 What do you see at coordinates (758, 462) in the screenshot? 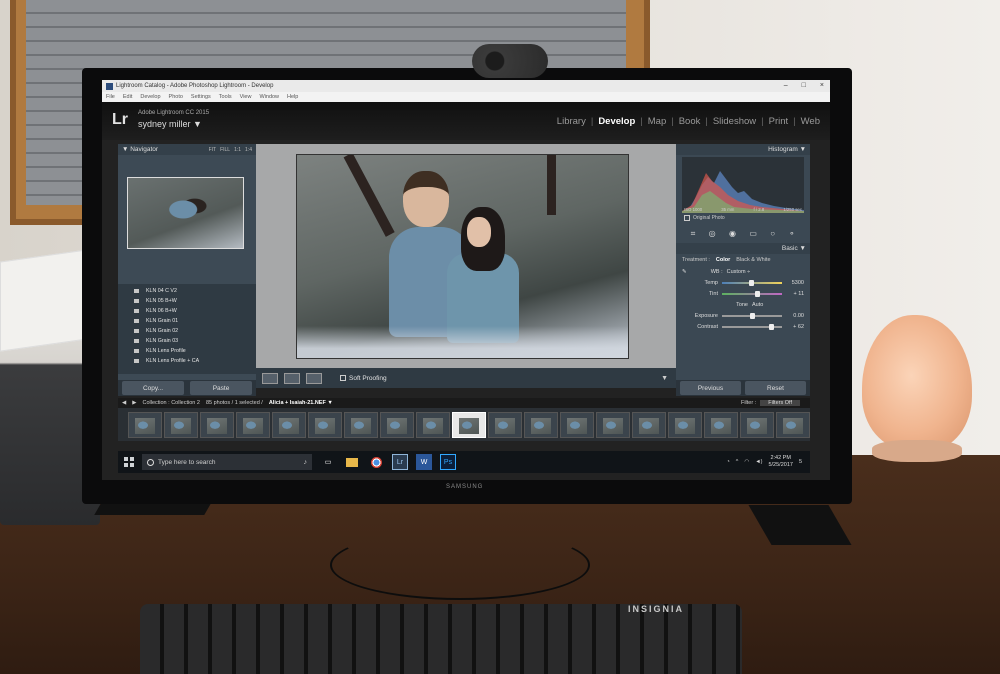
I see `volume-icon: ◄)` at bounding box center [758, 462].